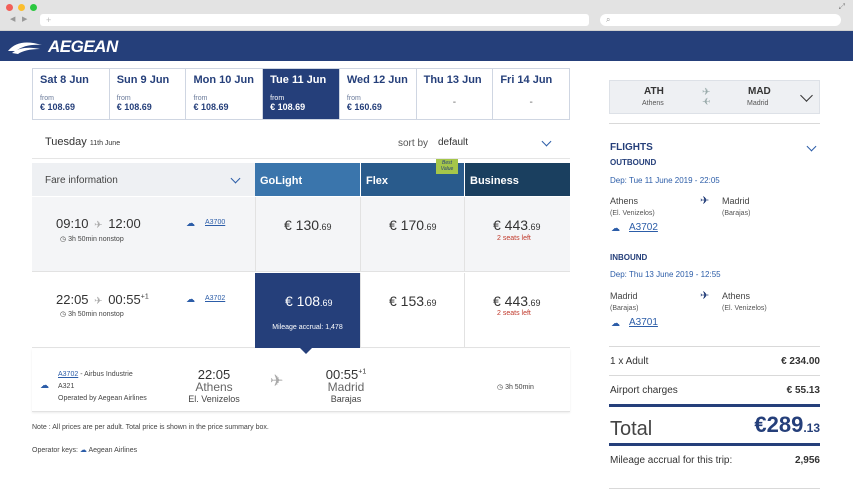  Describe the element at coordinates (215, 222) in the screenshot. I see `flight-code-link: A3700` at that location.